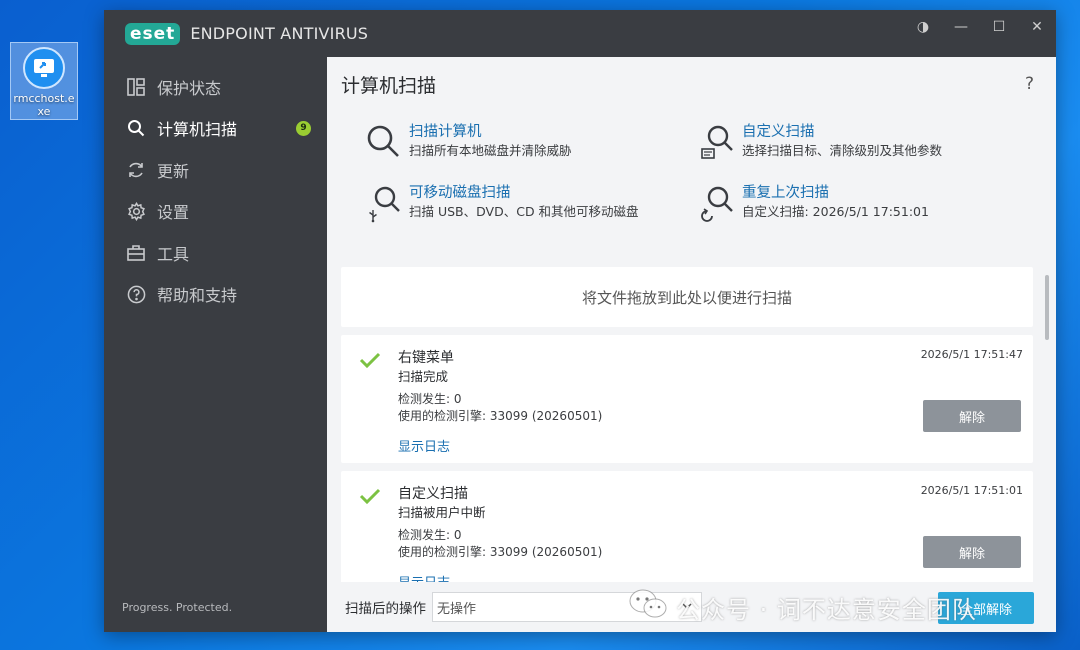  Describe the element at coordinates (136, 253) in the screenshot. I see `briefcase-icon` at that location.